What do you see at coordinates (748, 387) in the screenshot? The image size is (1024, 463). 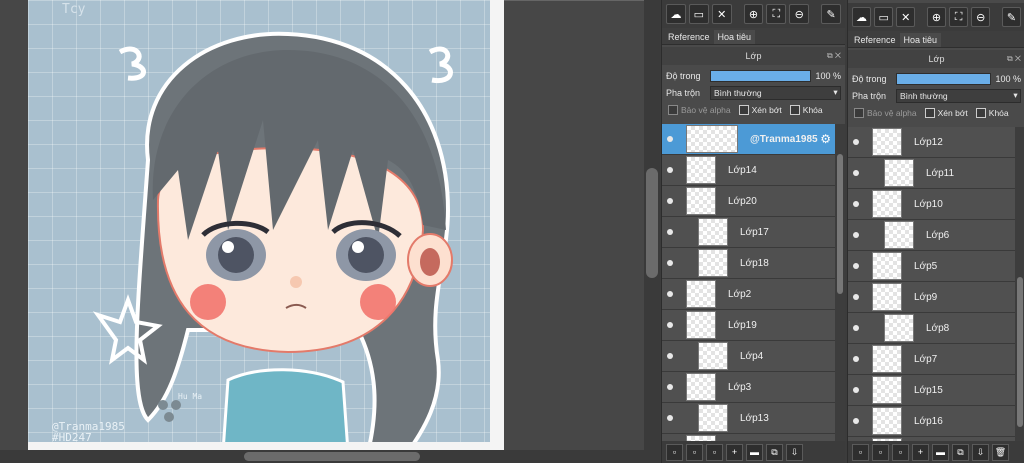 I see `layer-row: Lớp3` at bounding box center [748, 387].